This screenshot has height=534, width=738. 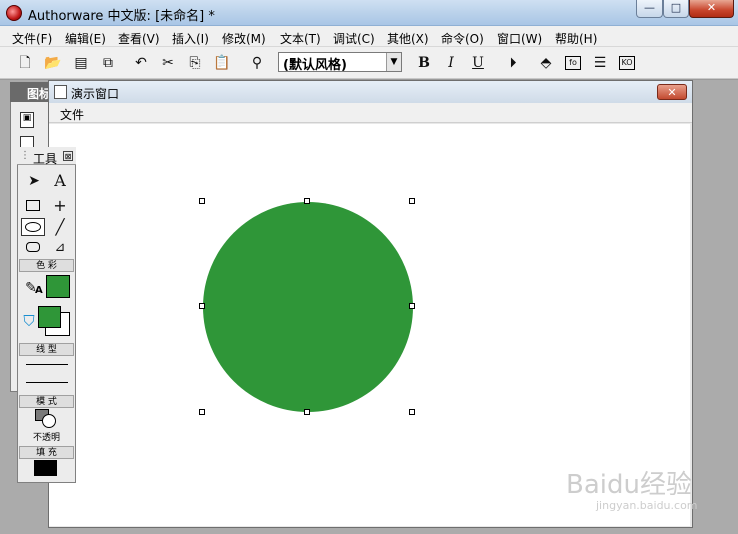 What do you see at coordinates (46, 265) in the screenshot?
I see `color-section-label: 色 彩` at bounding box center [46, 265].